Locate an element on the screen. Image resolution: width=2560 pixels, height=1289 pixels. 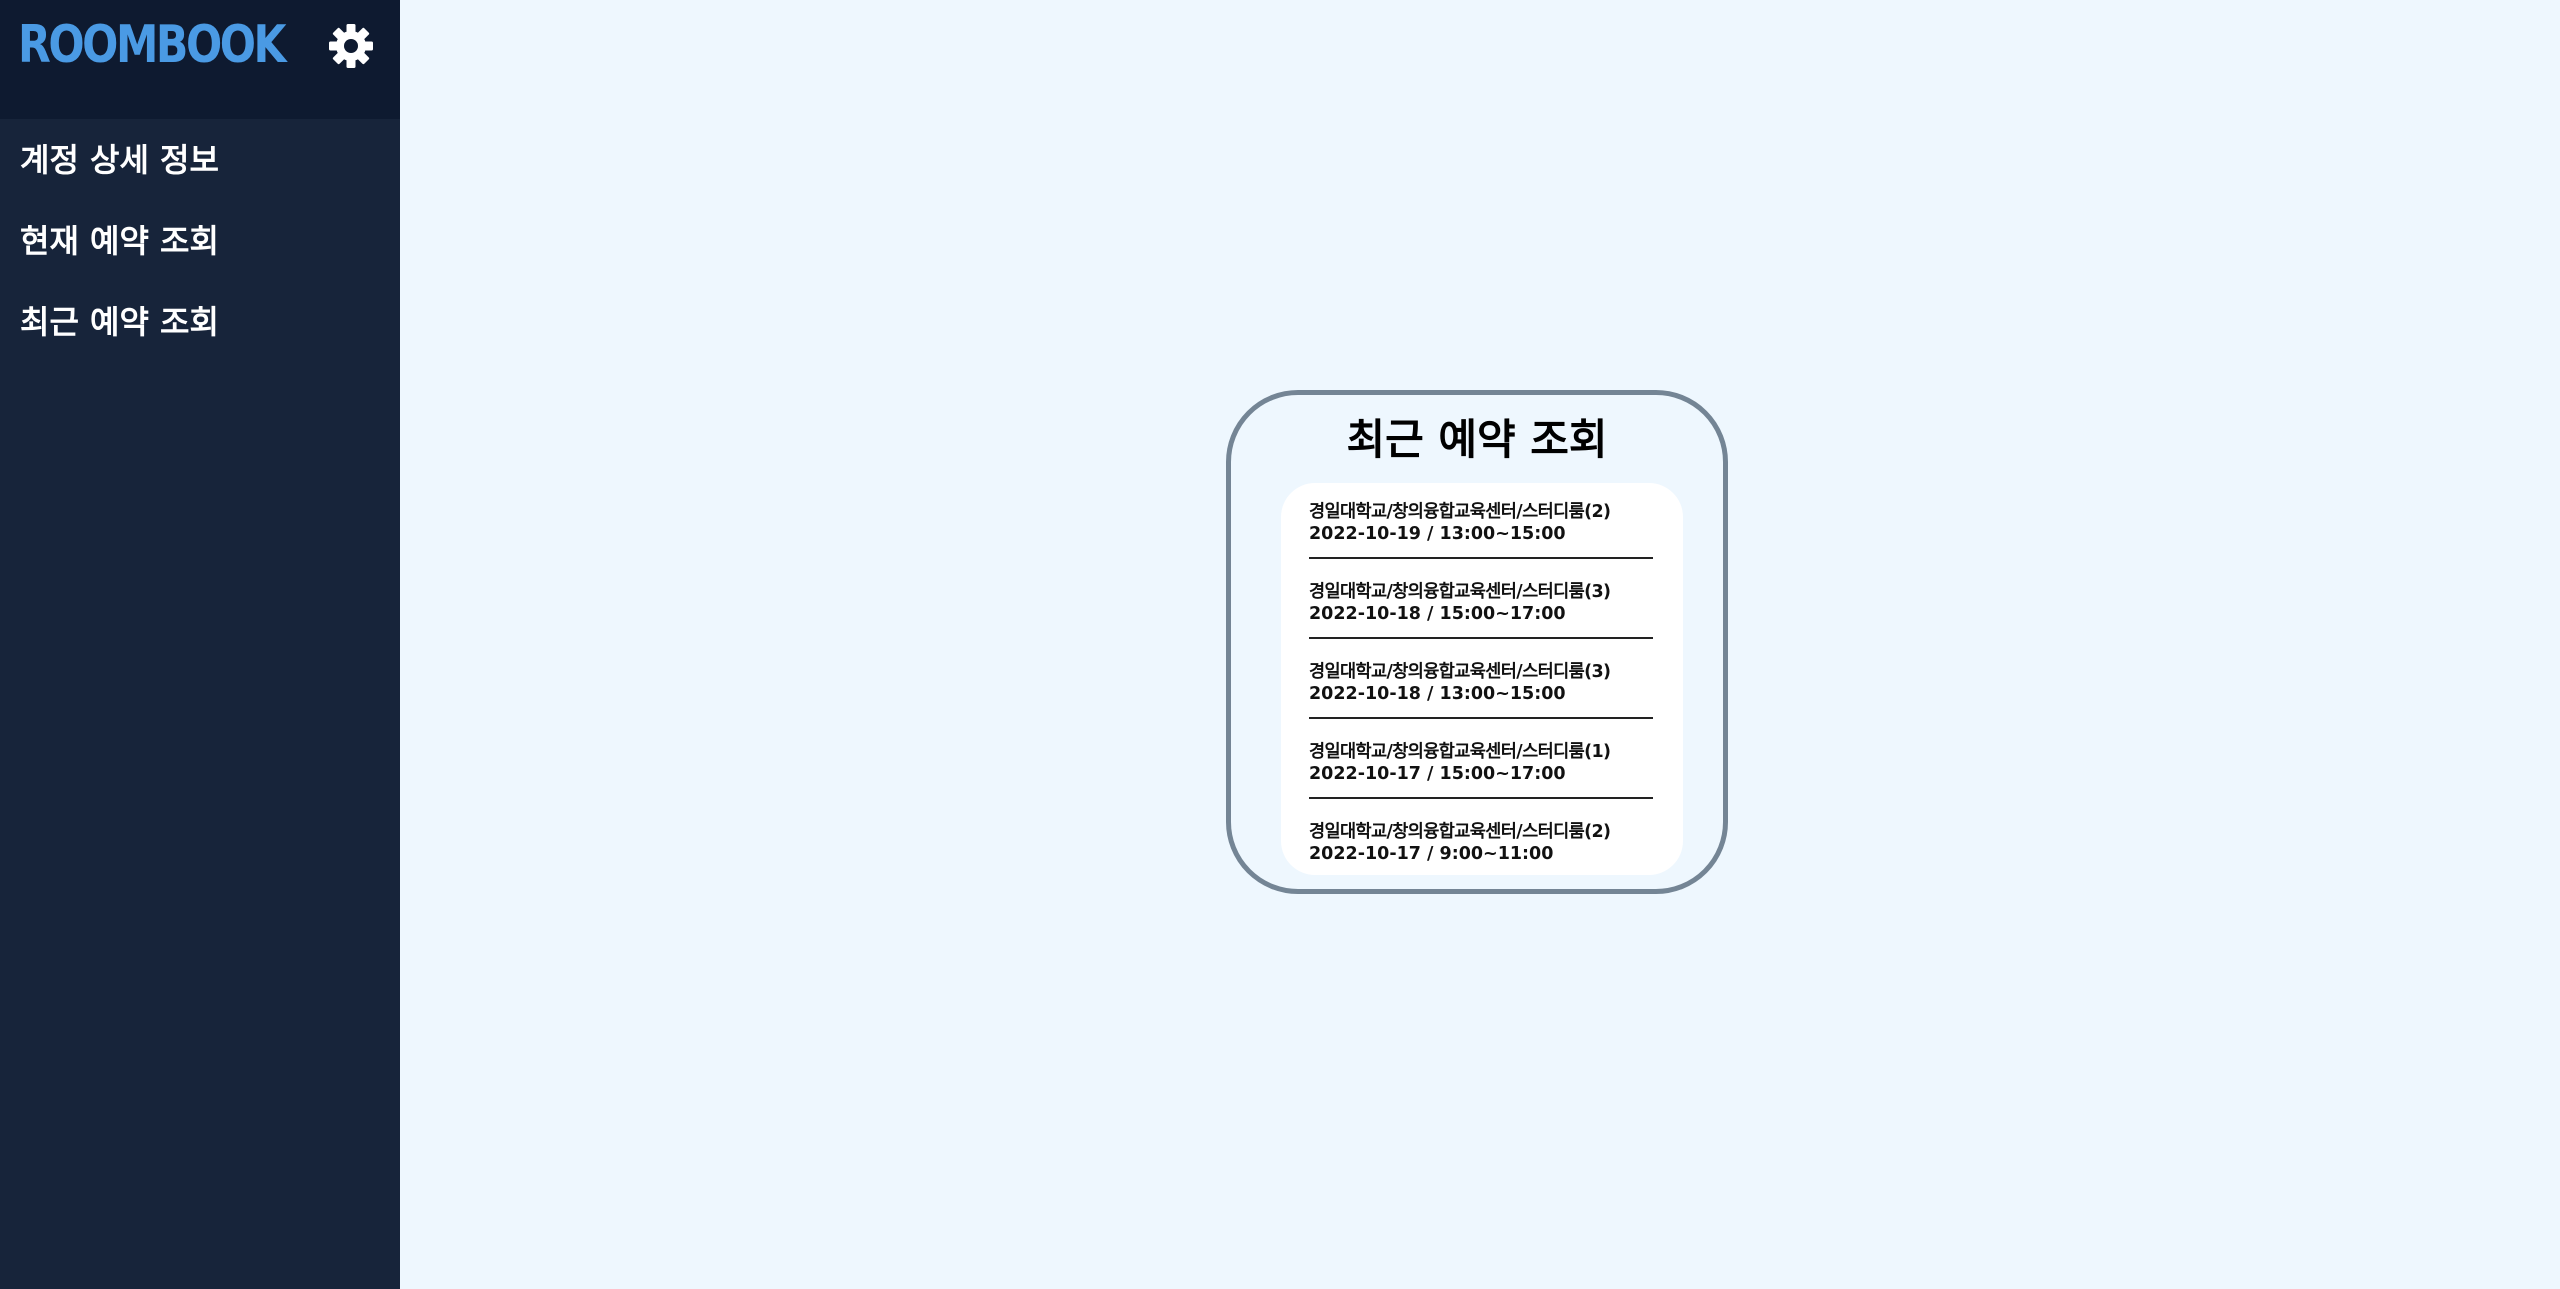
reservation-datetime: 2022-10-17 / 15:00~17:00 is located at coordinates (1437, 774).